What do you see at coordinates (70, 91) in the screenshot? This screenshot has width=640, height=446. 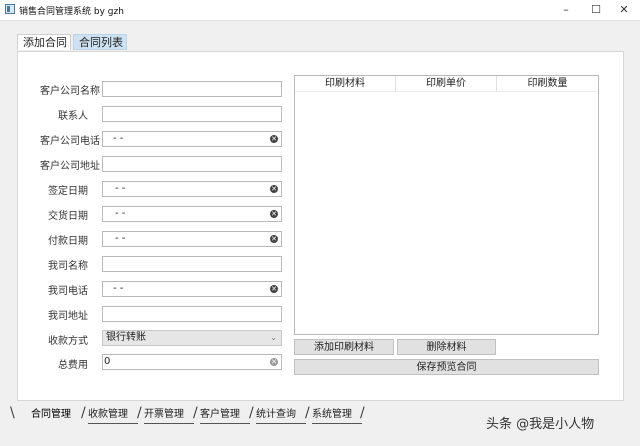 I see `label-client-company-name: 客户公司名称` at bounding box center [70, 91].